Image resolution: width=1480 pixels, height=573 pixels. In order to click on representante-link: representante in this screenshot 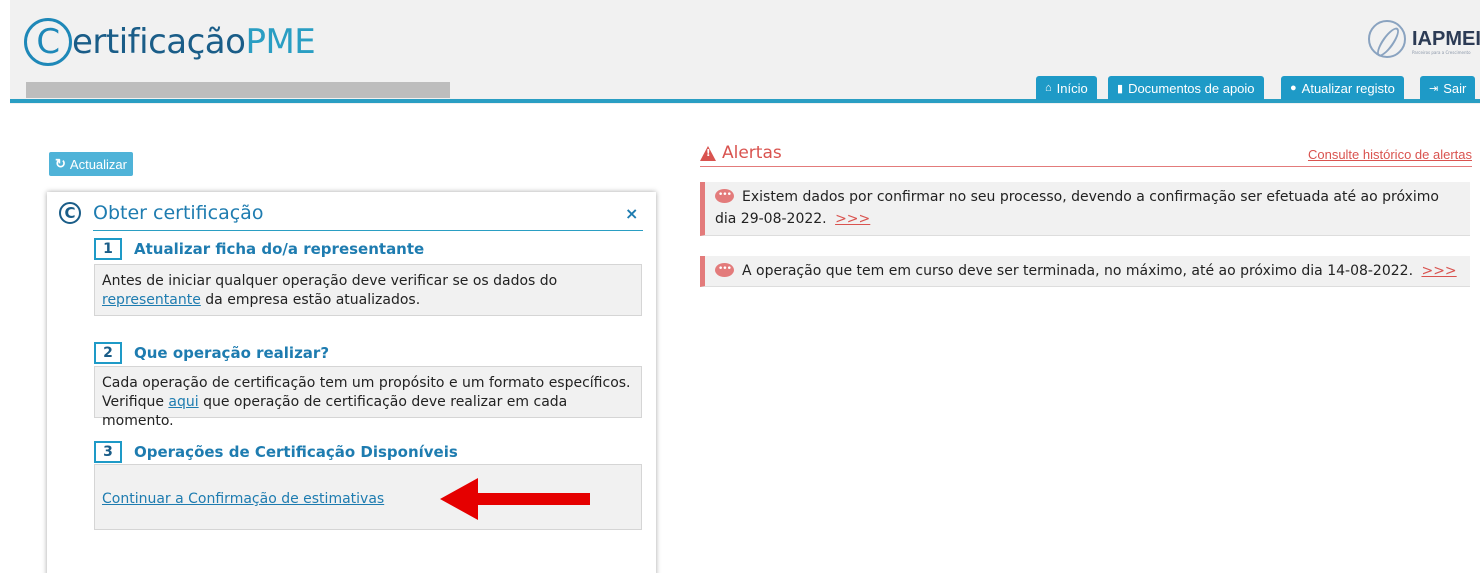, I will do `click(151, 300)`.